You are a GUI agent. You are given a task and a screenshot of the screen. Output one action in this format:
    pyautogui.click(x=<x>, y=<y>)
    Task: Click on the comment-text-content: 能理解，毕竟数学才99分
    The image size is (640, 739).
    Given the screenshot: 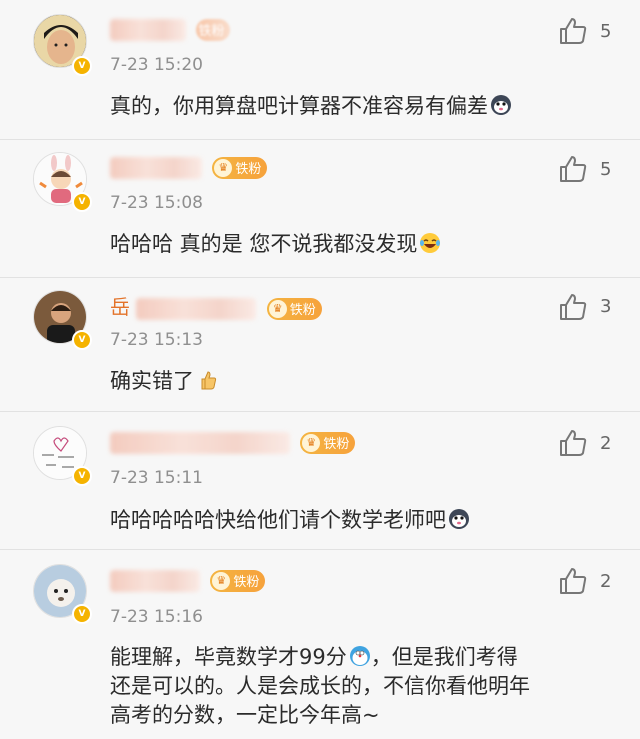 What is the action you would take?
    pyautogui.click(x=228, y=657)
    